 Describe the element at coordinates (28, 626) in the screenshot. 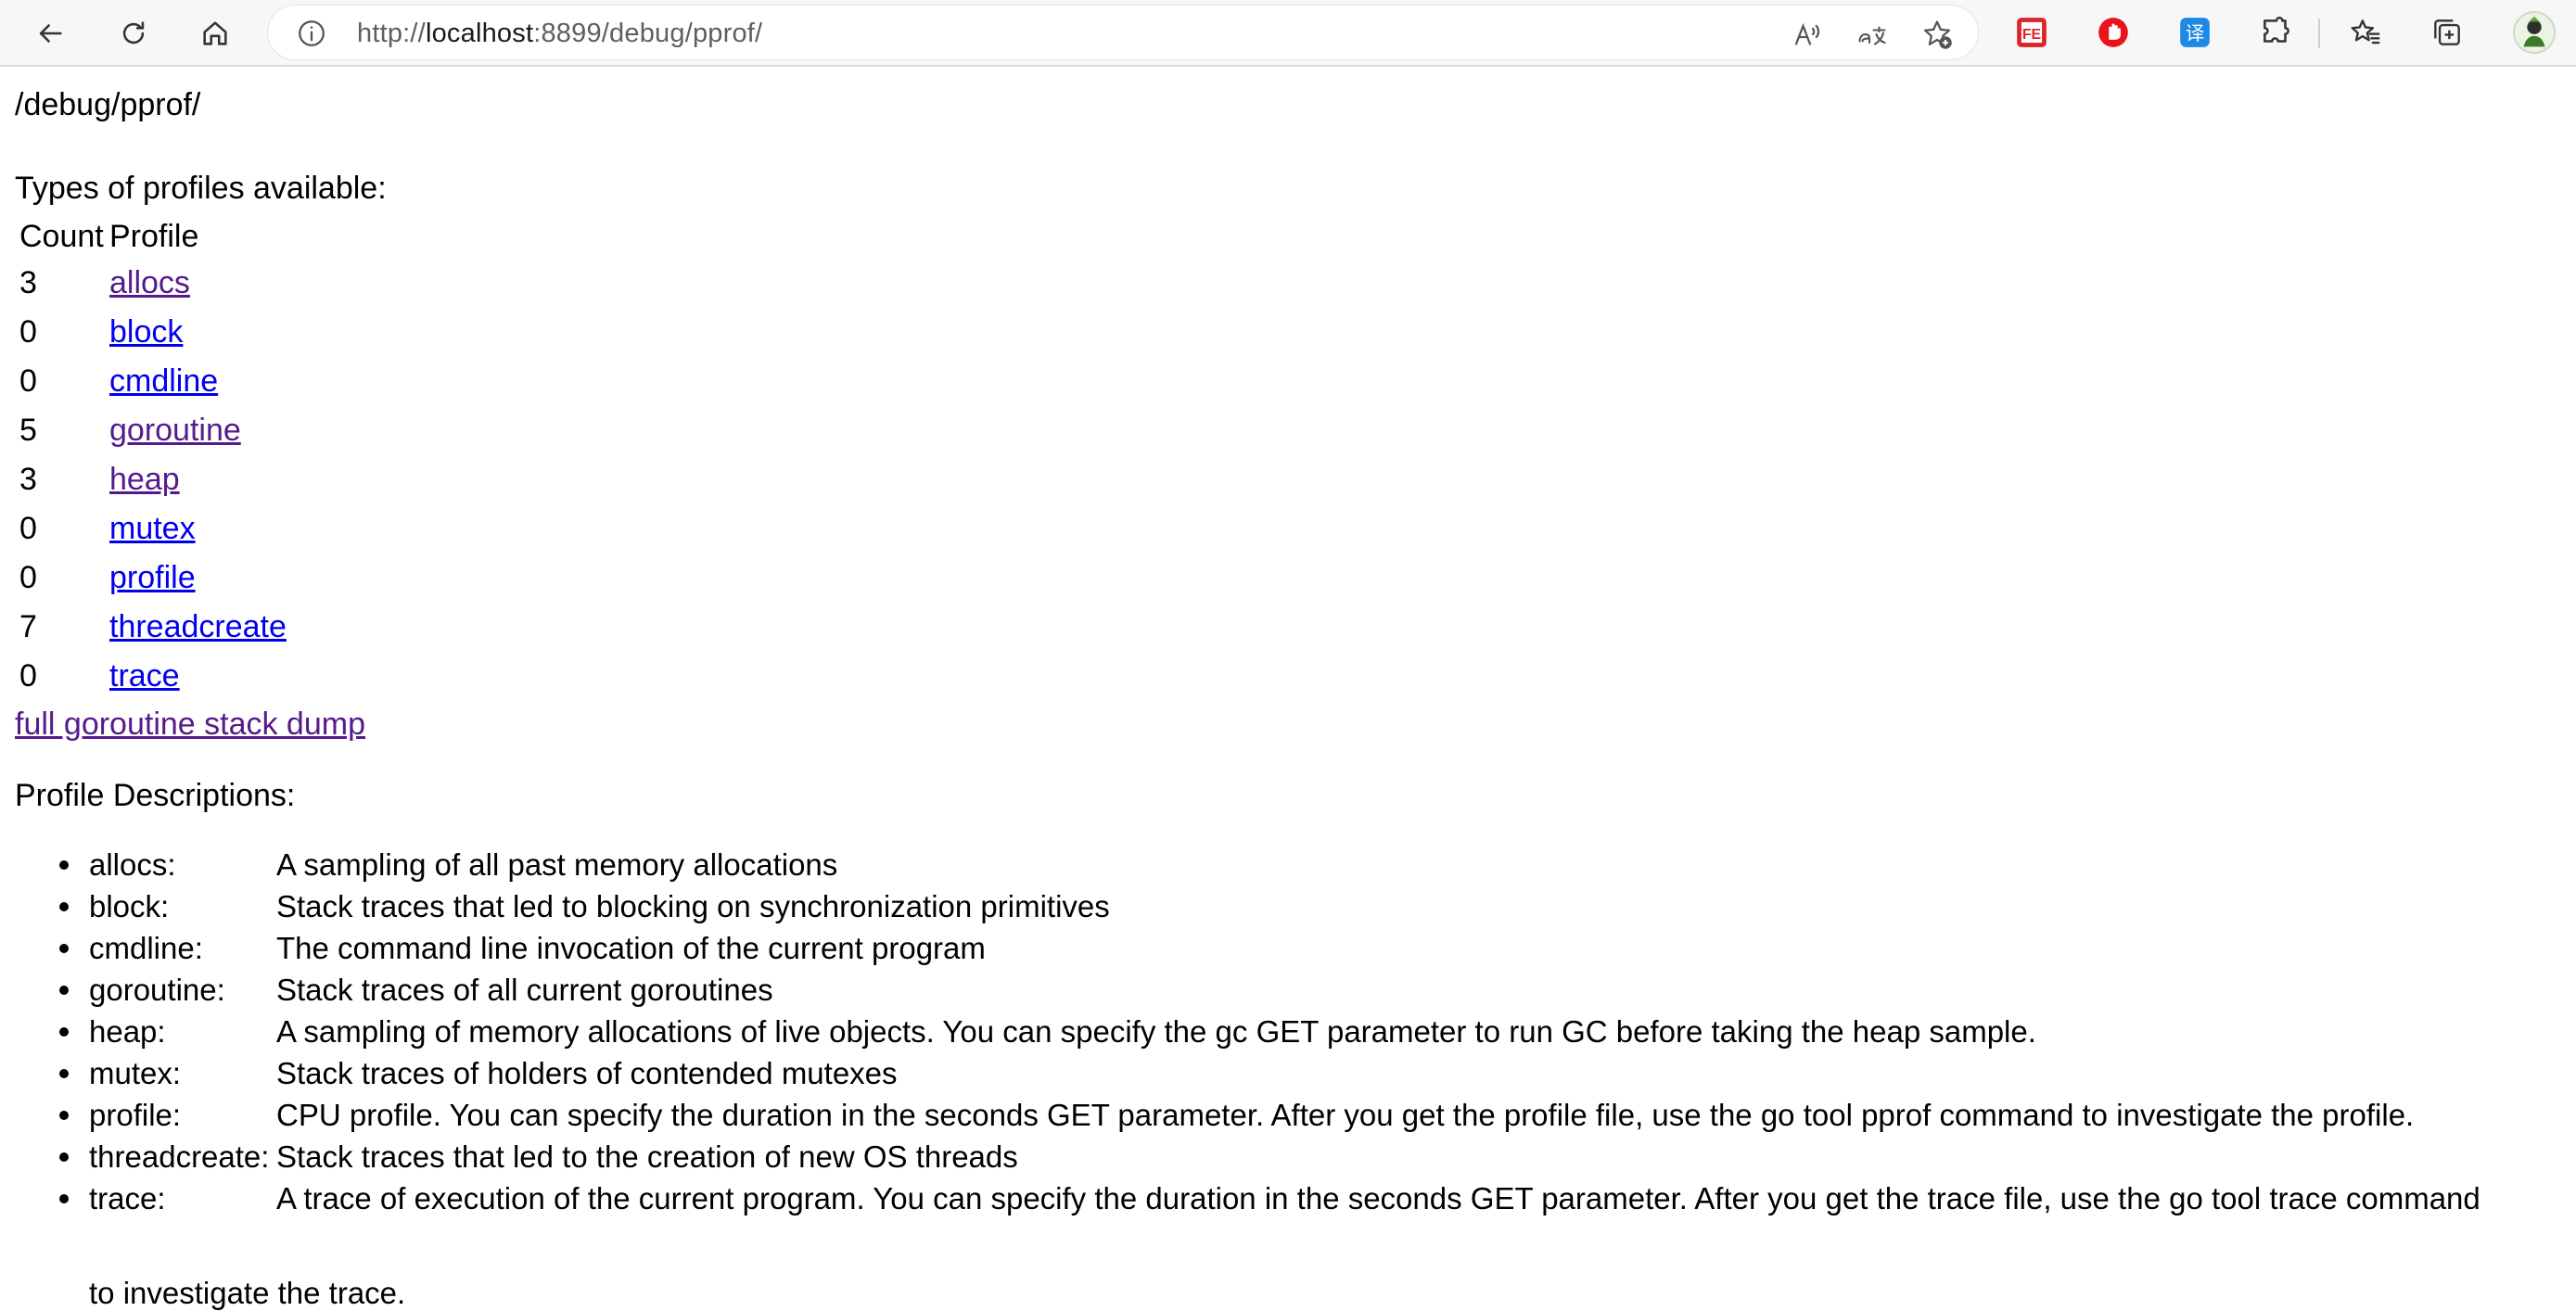

I see `profile-count: 7` at that location.